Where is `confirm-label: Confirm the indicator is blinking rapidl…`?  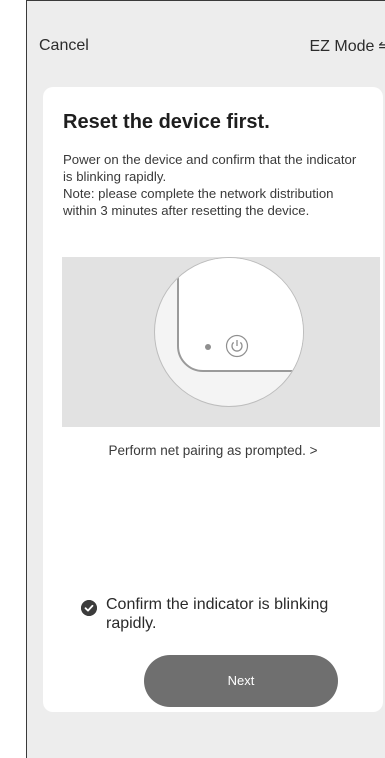
confirm-label: Confirm the indicator is blinking rapidl… is located at coordinates (217, 614).